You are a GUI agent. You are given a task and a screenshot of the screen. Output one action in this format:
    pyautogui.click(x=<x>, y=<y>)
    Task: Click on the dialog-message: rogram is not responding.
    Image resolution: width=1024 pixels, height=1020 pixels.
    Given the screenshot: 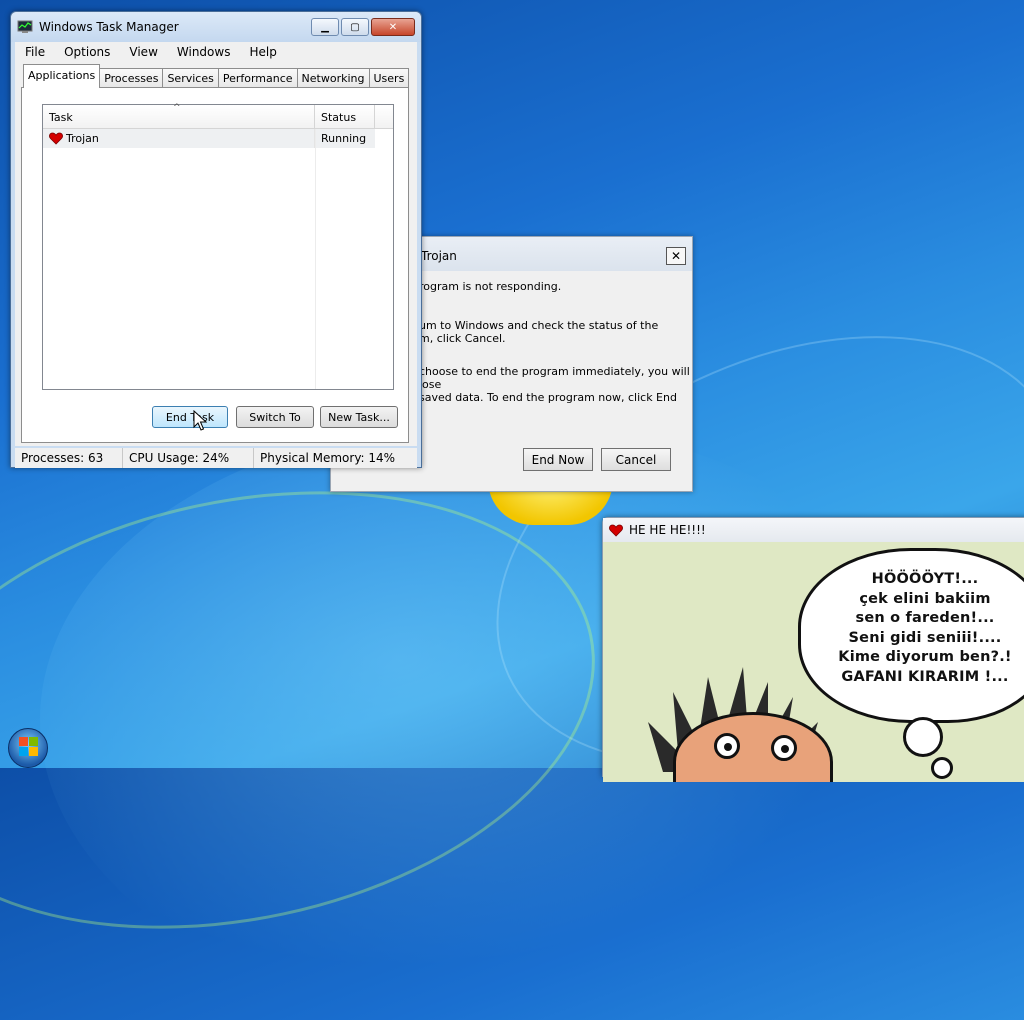 What is the action you would take?
    pyautogui.click(x=490, y=286)
    